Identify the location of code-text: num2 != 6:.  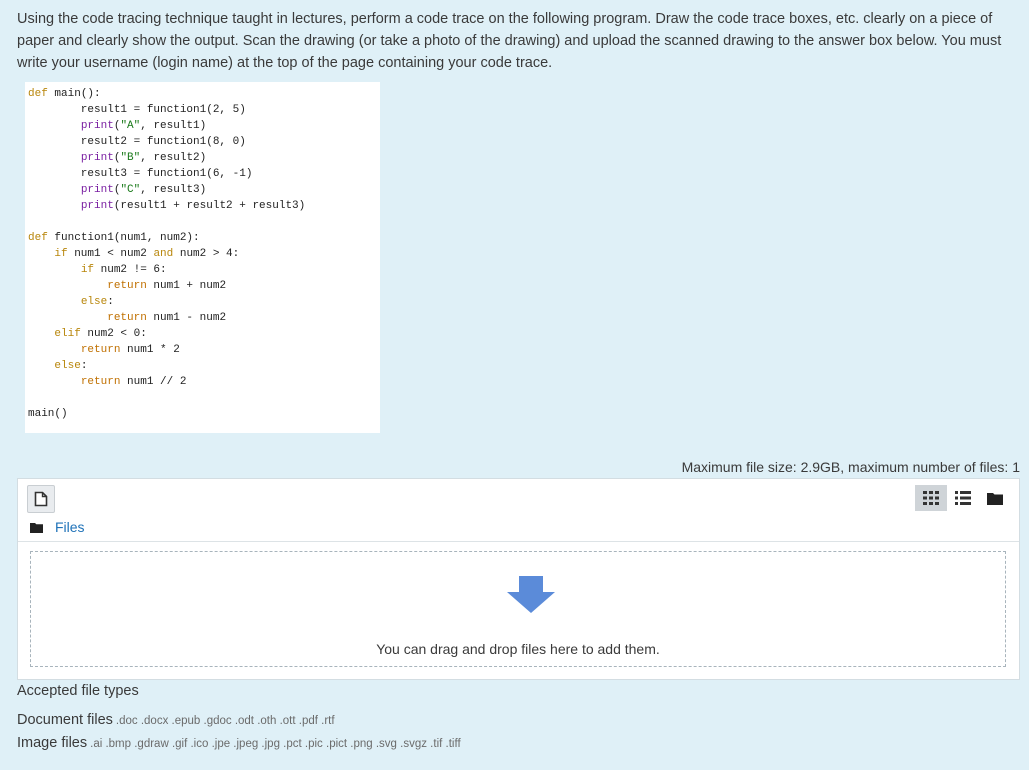
(130, 270).